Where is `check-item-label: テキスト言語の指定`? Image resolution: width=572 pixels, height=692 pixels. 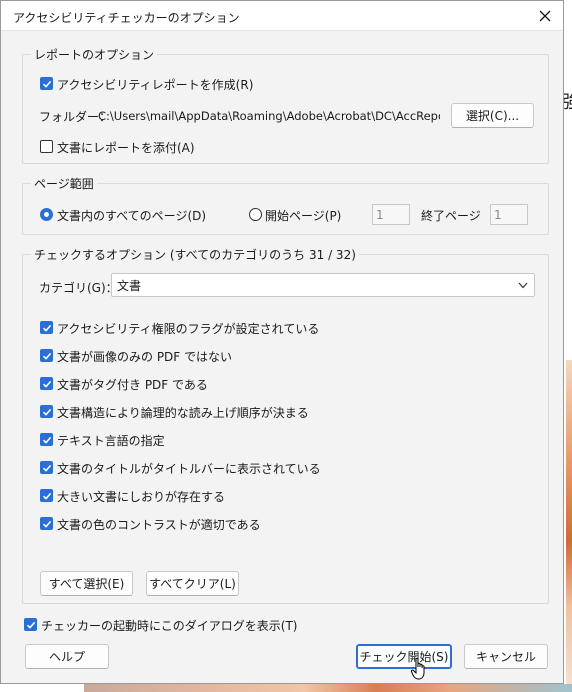
check-item-label: テキスト言語の指定 is located at coordinates (111, 440).